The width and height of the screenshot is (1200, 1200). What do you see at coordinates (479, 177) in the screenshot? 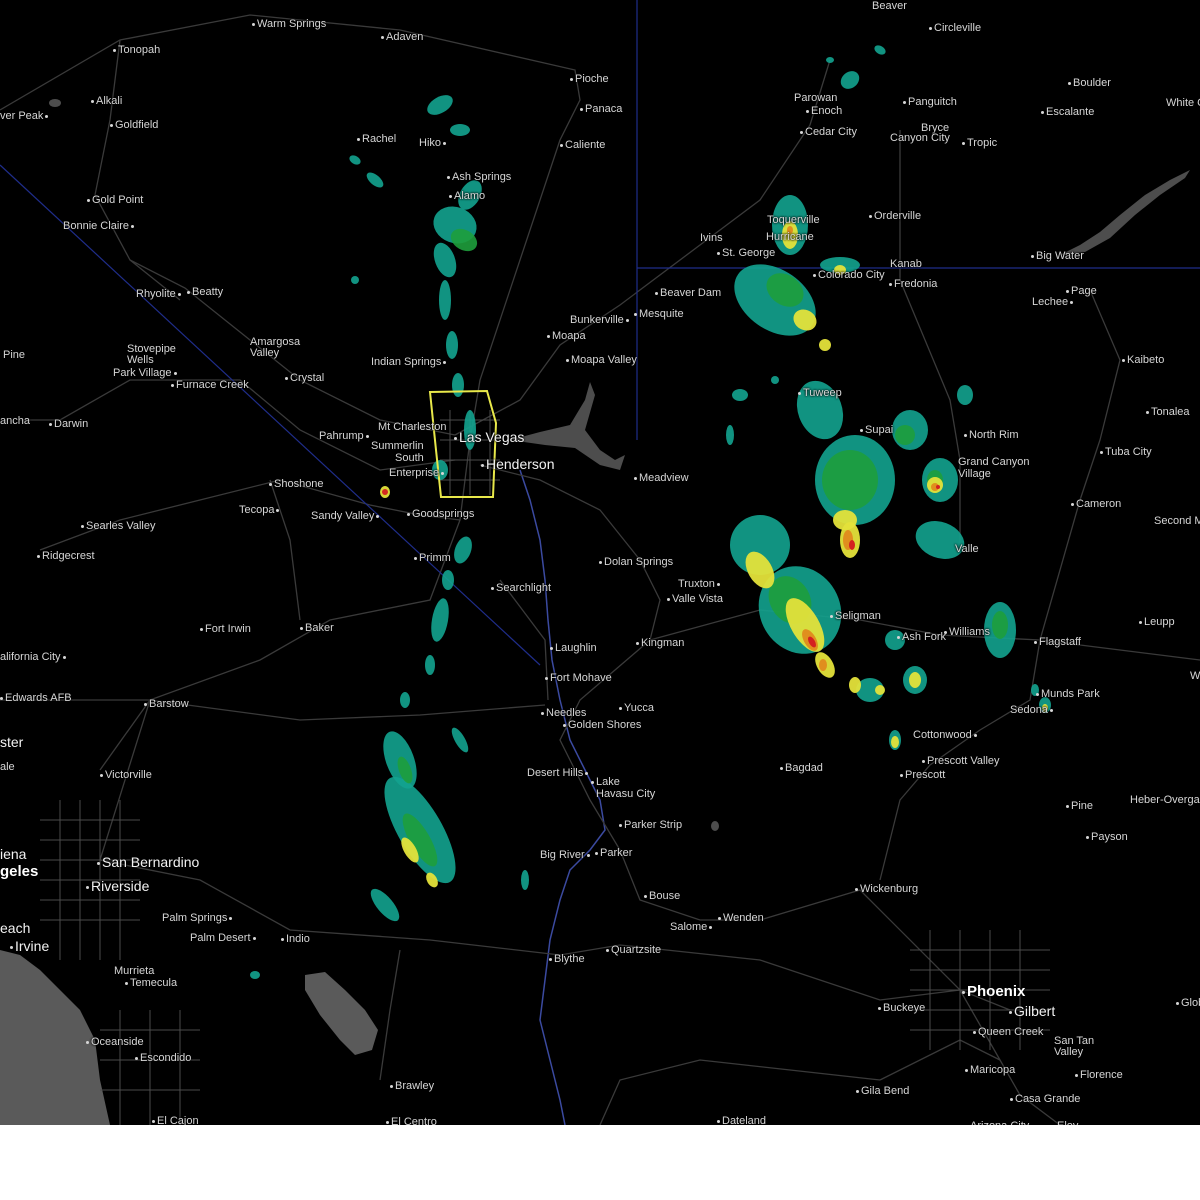
I see `place-label-ash-springs: Ash Springs` at bounding box center [479, 177].